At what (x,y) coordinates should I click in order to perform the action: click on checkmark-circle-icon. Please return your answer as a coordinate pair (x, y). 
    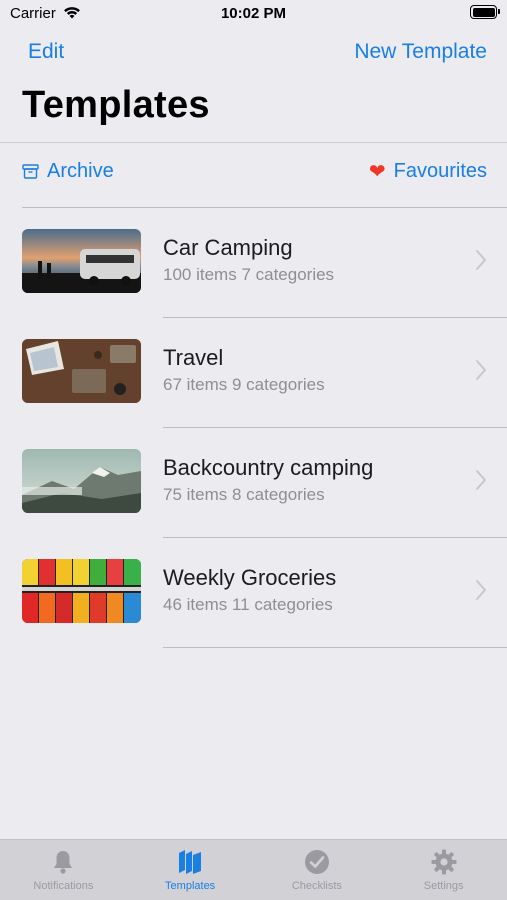
    Looking at the image, I should click on (316, 862).